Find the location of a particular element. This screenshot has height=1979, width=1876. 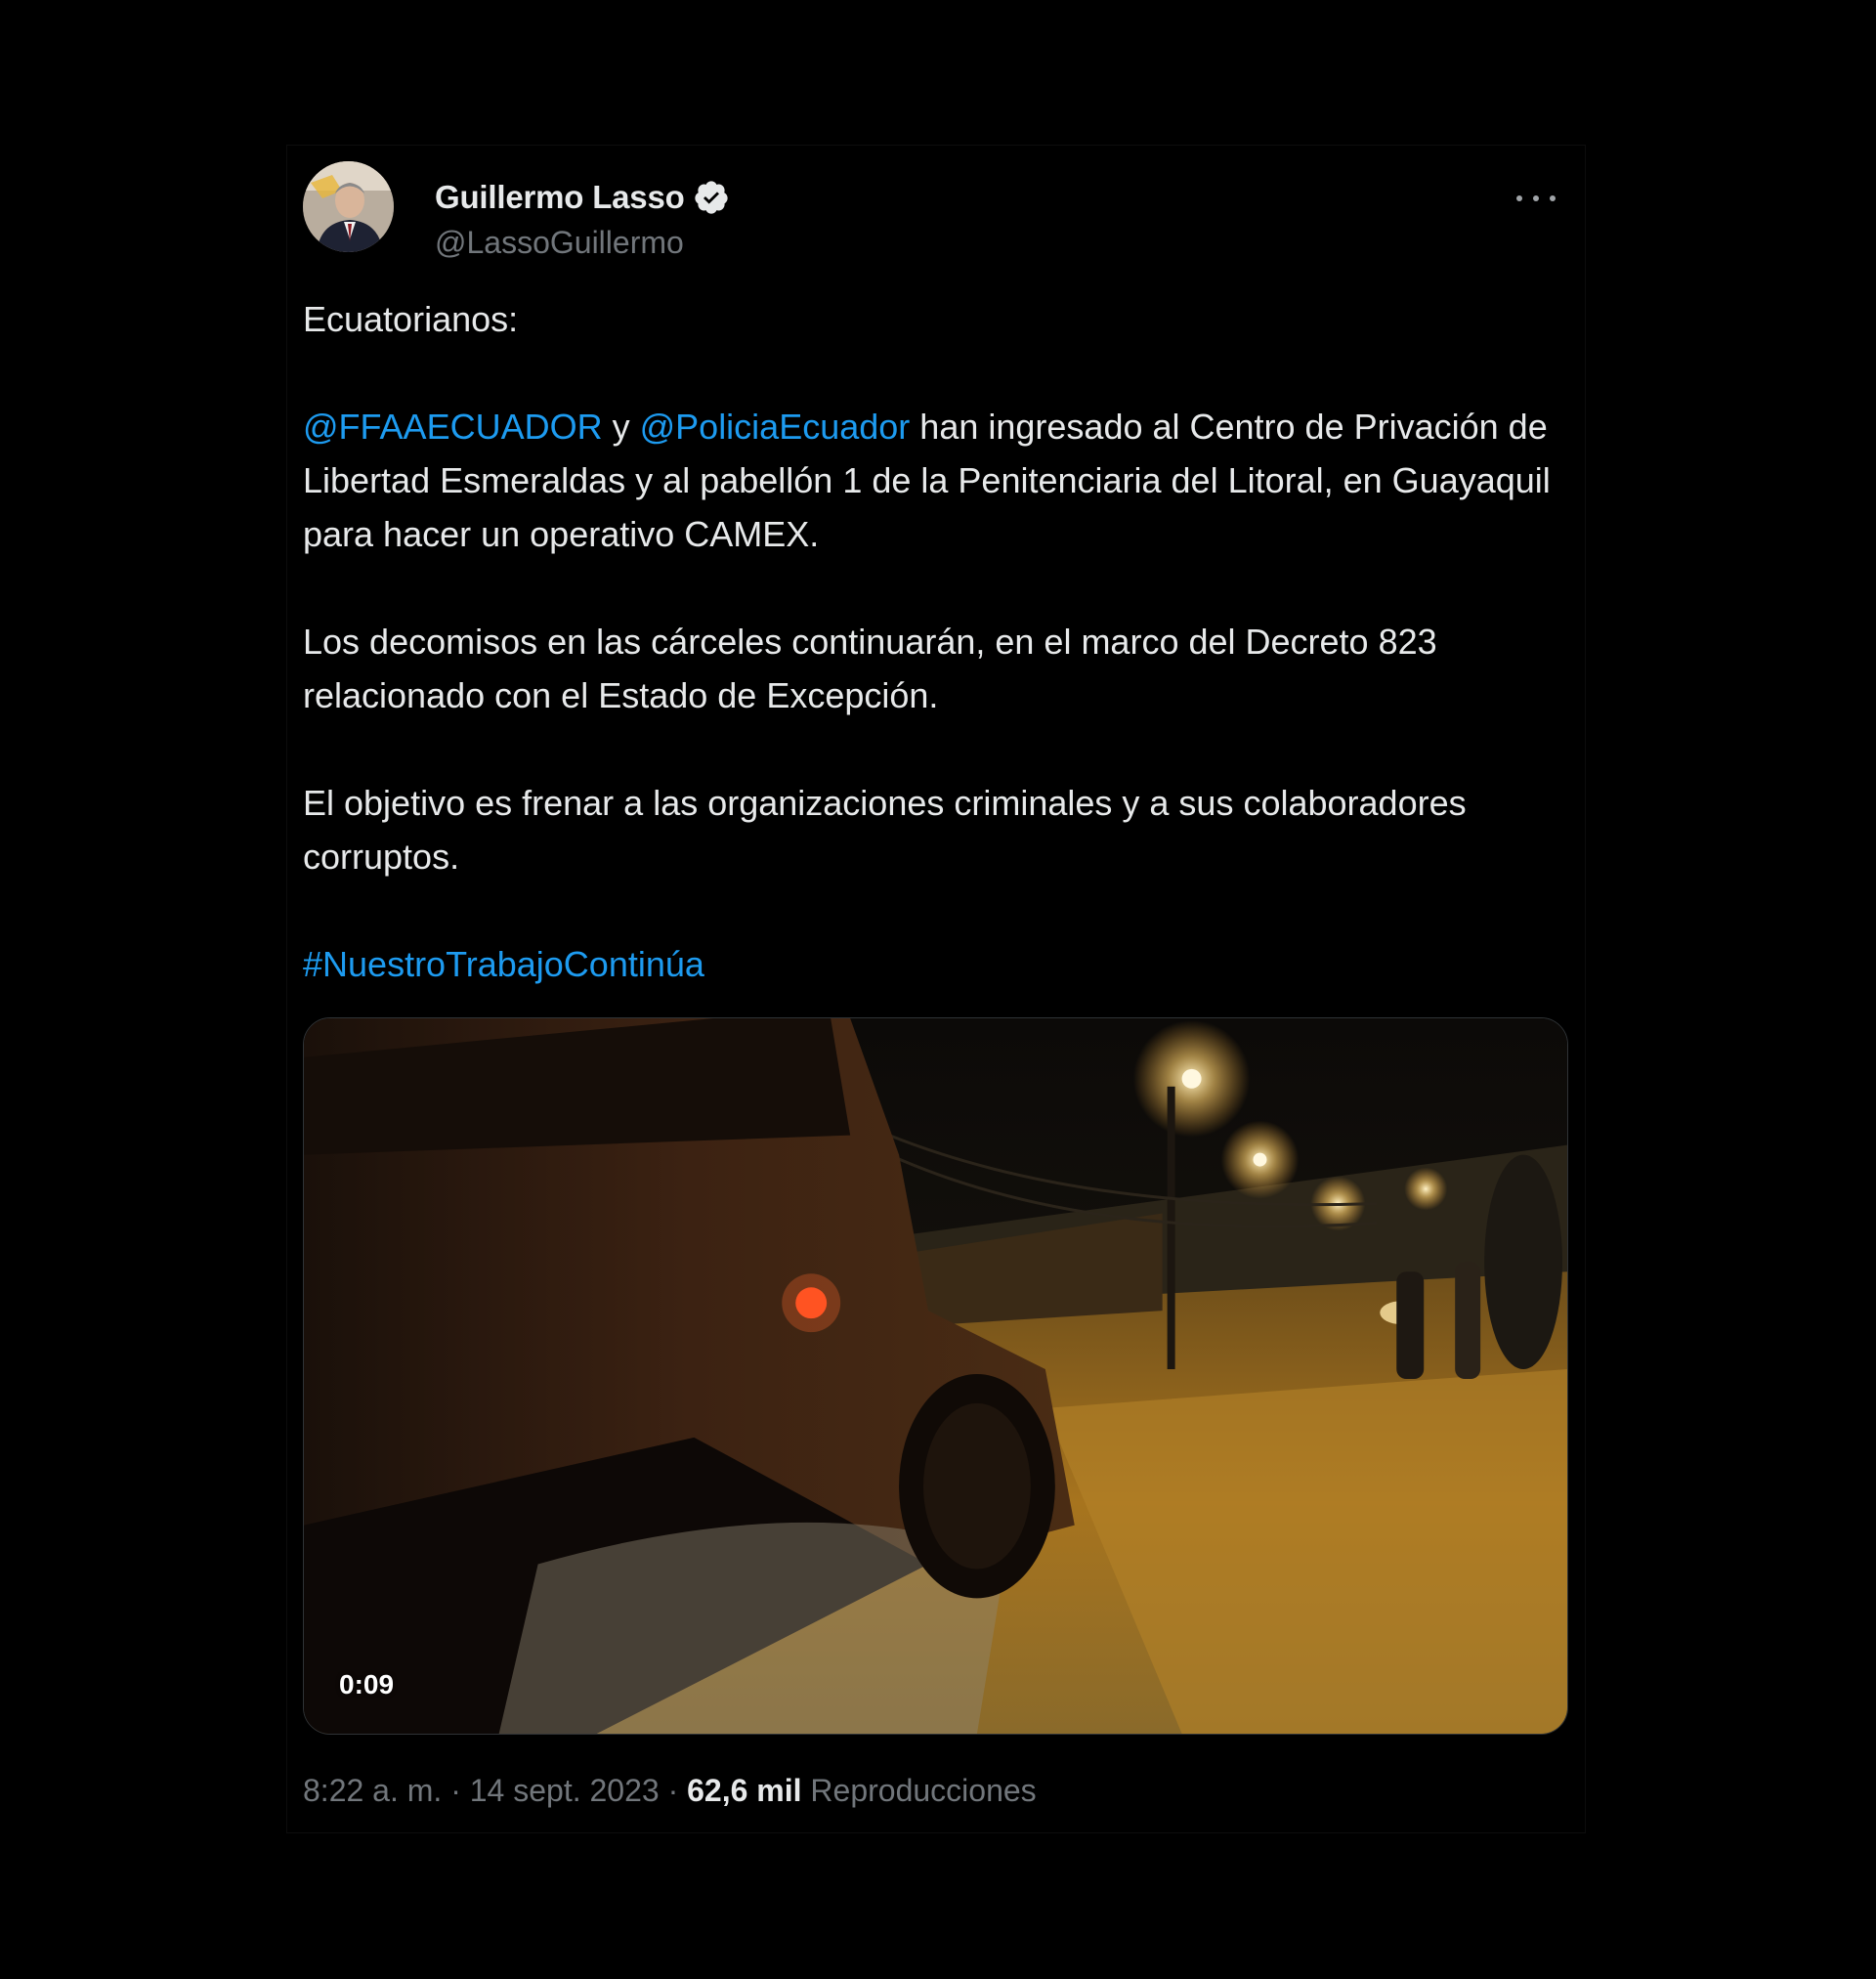

mention-link: @PoliciaEcuador is located at coordinates (775, 427).